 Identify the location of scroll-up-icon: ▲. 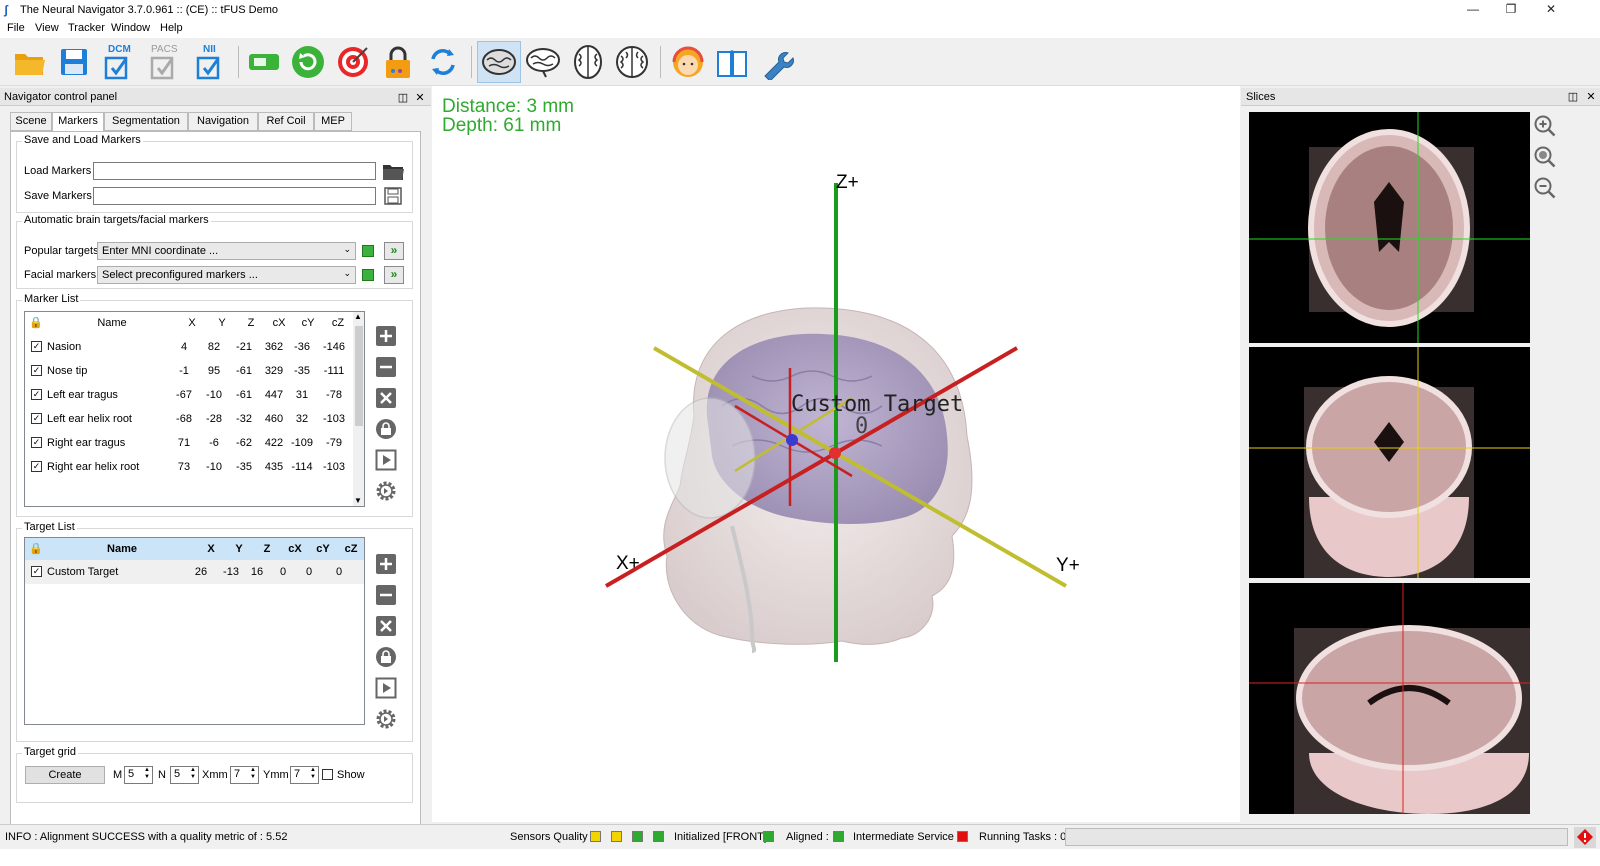
(358, 316).